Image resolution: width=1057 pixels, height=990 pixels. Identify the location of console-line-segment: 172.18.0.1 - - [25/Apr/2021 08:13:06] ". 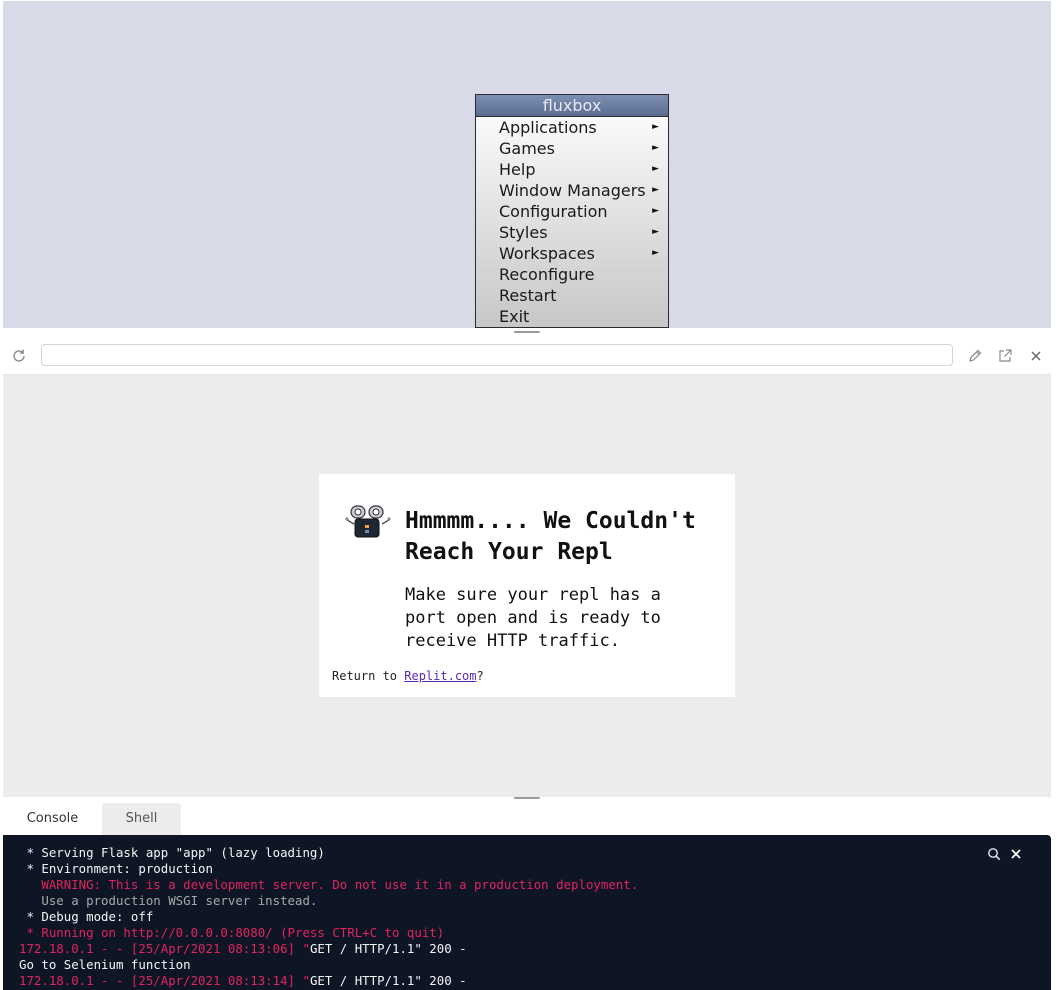
(164, 948).